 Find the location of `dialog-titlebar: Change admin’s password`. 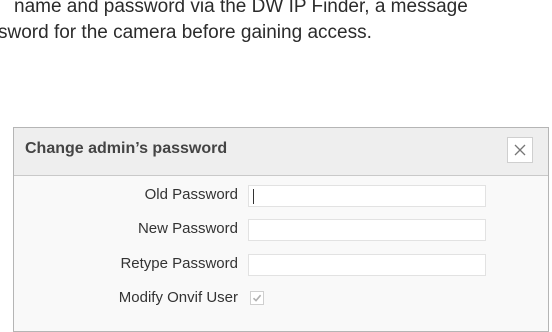

dialog-titlebar: Change admin’s password is located at coordinates (281, 152).